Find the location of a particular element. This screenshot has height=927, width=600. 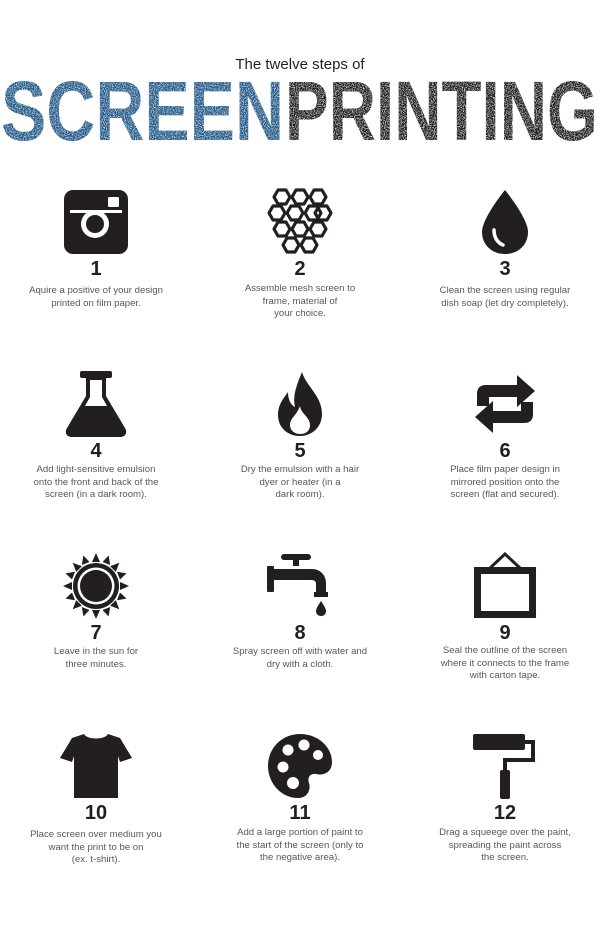

step-number: 9 is located at coordinates (505, 633).